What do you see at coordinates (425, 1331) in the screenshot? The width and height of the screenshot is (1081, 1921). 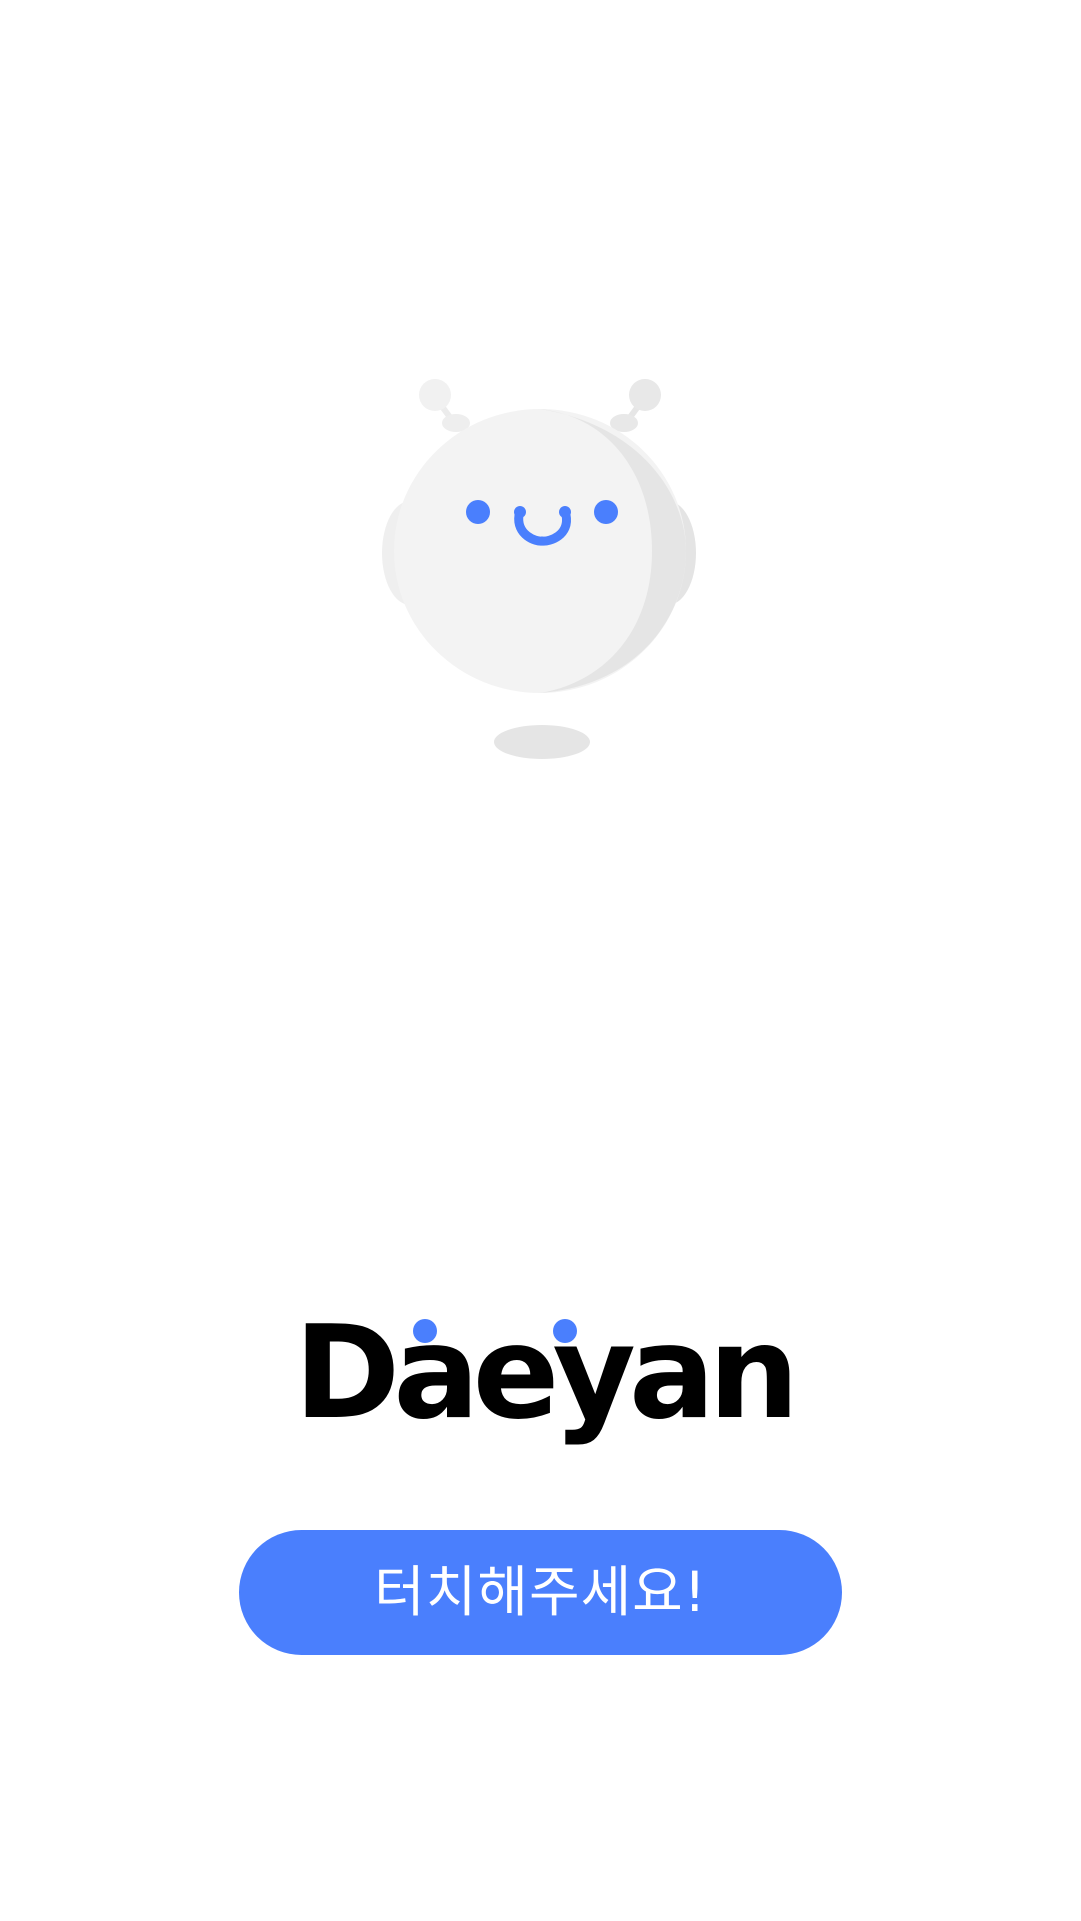 I see `logo-dot-left` at bounding box center [425, 1331].